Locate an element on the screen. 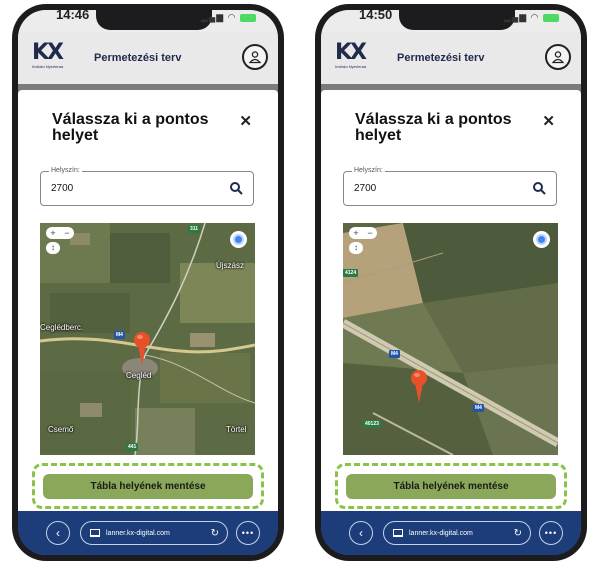 The image size is (593, 565). status-bar: 14:50 ▂▄▆ ◠ is located at coordinates (451, 21).